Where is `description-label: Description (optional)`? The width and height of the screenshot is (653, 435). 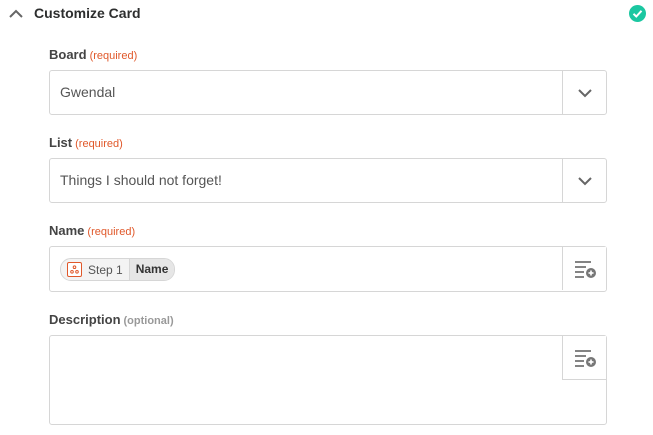
description-label: Description (optional) is located at coordinates (111, 320).